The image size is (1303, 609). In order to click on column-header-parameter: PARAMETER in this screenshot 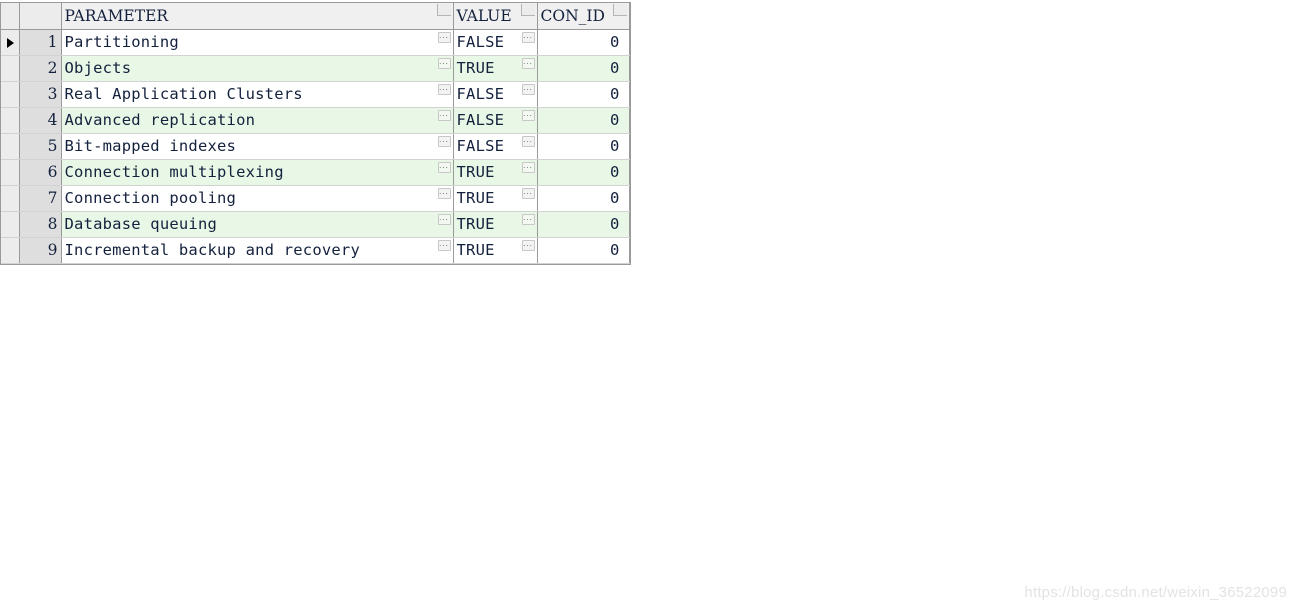, I will do `click(257, 16)`.